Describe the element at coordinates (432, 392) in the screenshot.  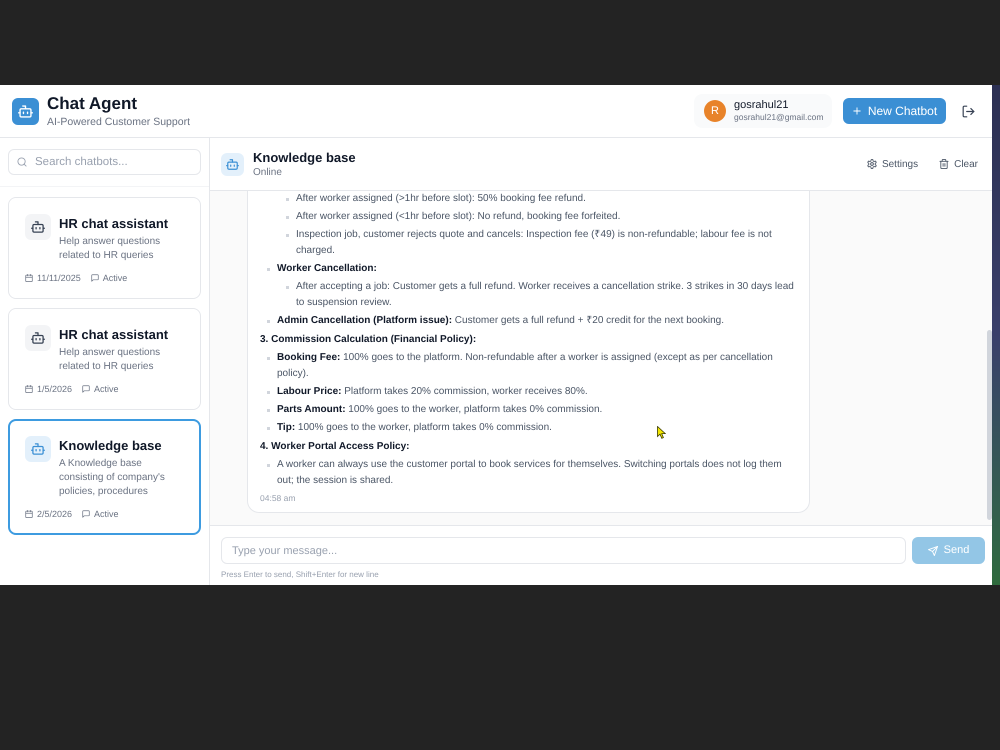
I see `list-item-text: Labour Price: Platform takes 20% commission, worker receives 80%.` at that location.